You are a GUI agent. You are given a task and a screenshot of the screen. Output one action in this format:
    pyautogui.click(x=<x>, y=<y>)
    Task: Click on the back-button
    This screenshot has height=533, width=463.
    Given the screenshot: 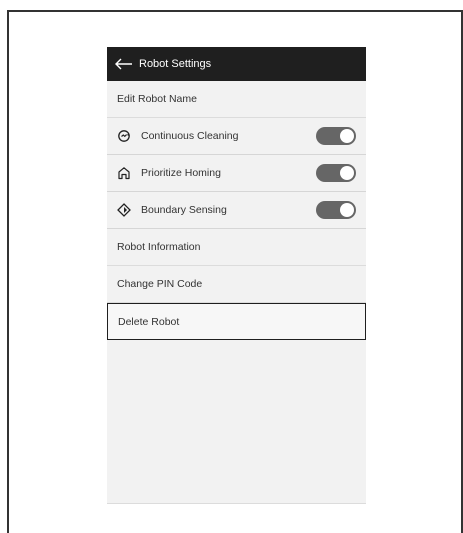 What is the action you would take?
    pyautogui.click(x=124, y=64)
    